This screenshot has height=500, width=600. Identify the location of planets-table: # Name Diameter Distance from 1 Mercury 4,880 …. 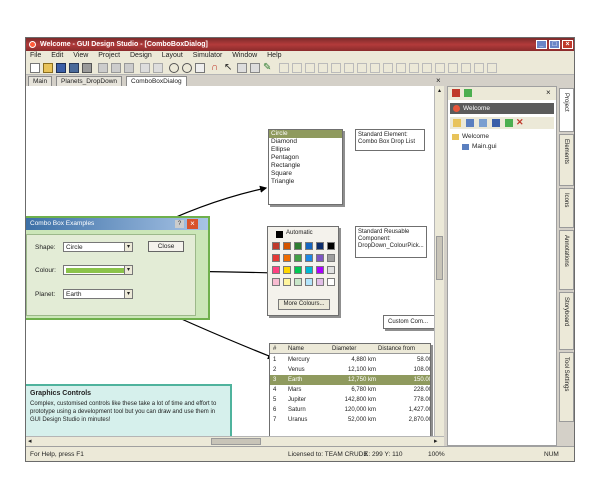
(350, 390).